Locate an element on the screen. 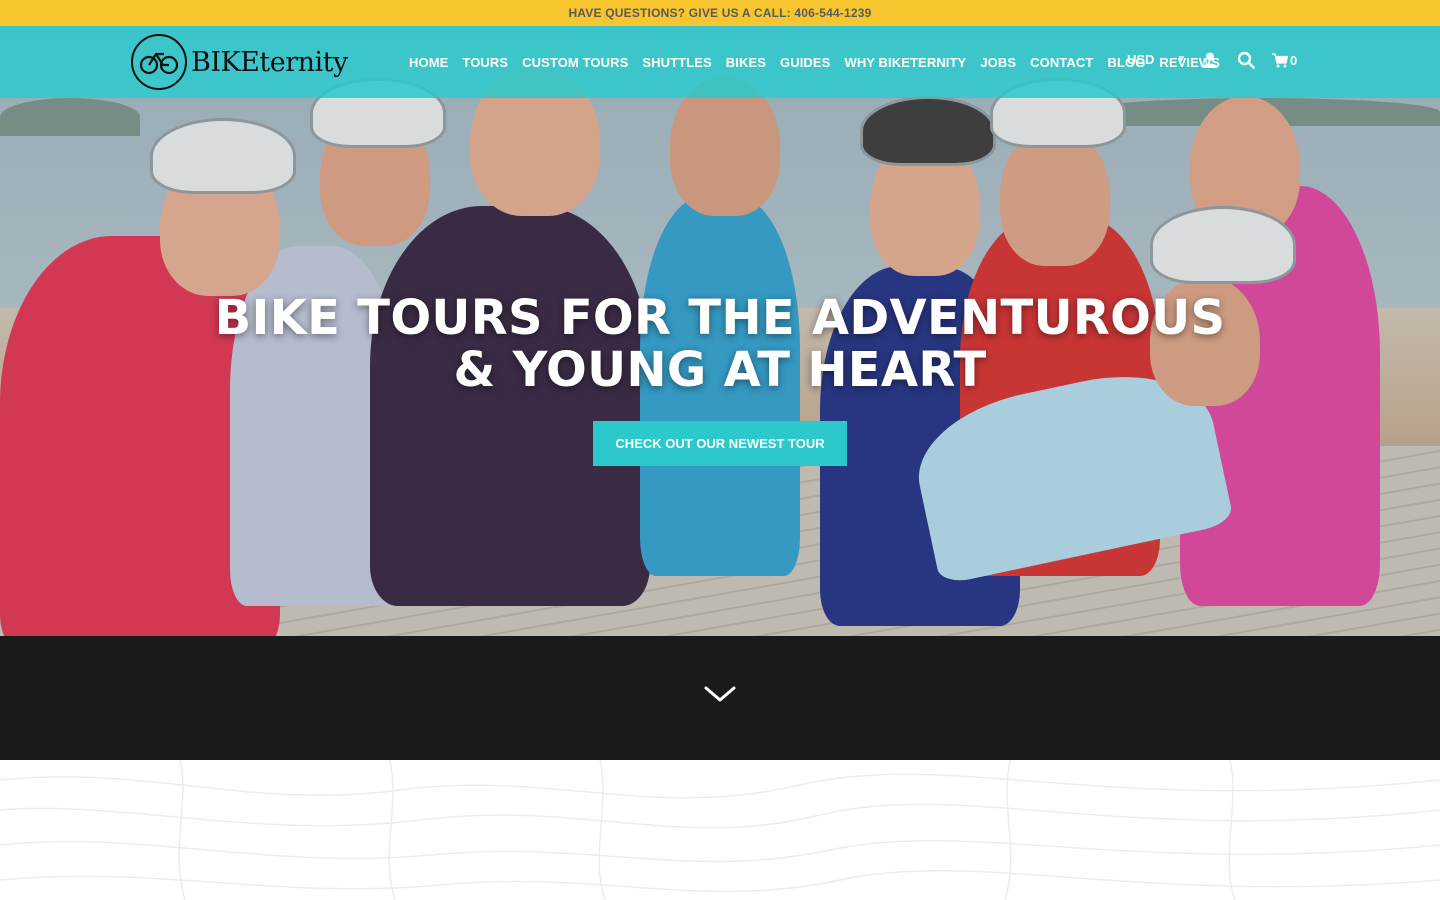 The height and width of the screenshot is (900, 1440). nav-item-guides: GUIDES is located at coordinates (805, 62).